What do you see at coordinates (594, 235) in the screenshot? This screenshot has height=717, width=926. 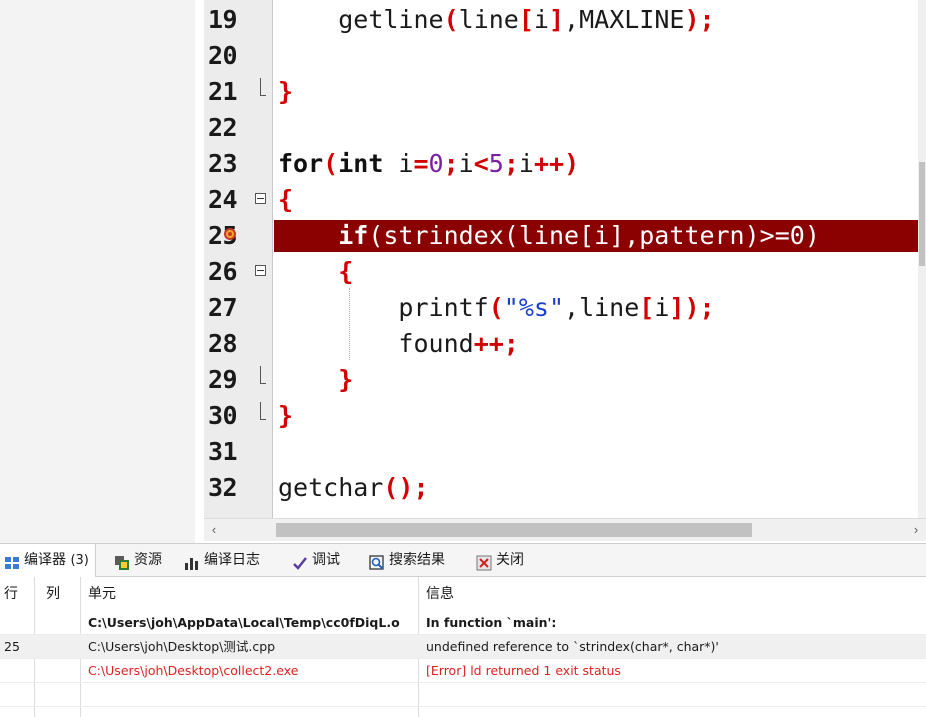 I see `code-token: (strindex(line[i],pattern)>=0)` at bounding box center [594, 235].